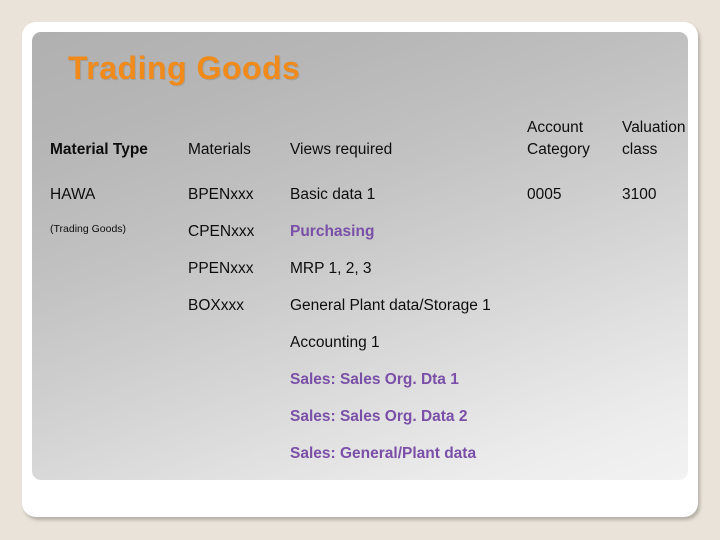  What do you see at coordinates (331, 268) in the screenshot?
I see `table-row: MRP 1, 2, 3` at bounding box center [331, 268].